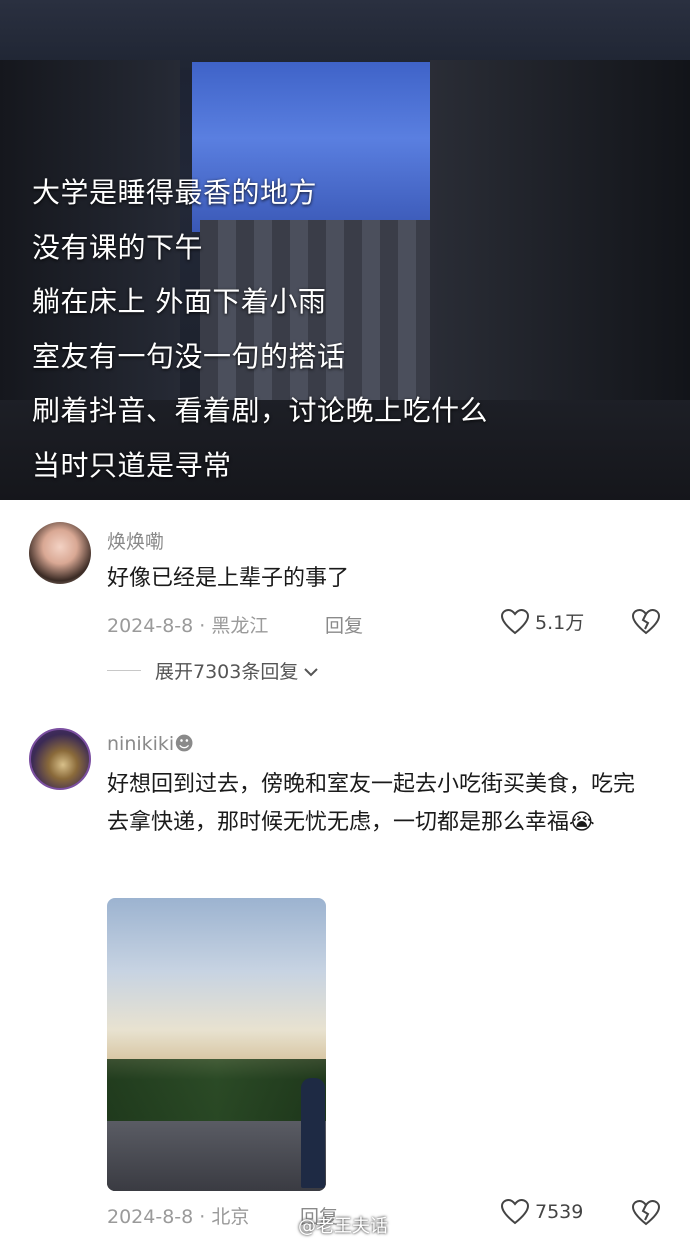  What do you see at coordinates (124, 670) in the screenshot?
I see `divider` at bounding box center [124, 670].